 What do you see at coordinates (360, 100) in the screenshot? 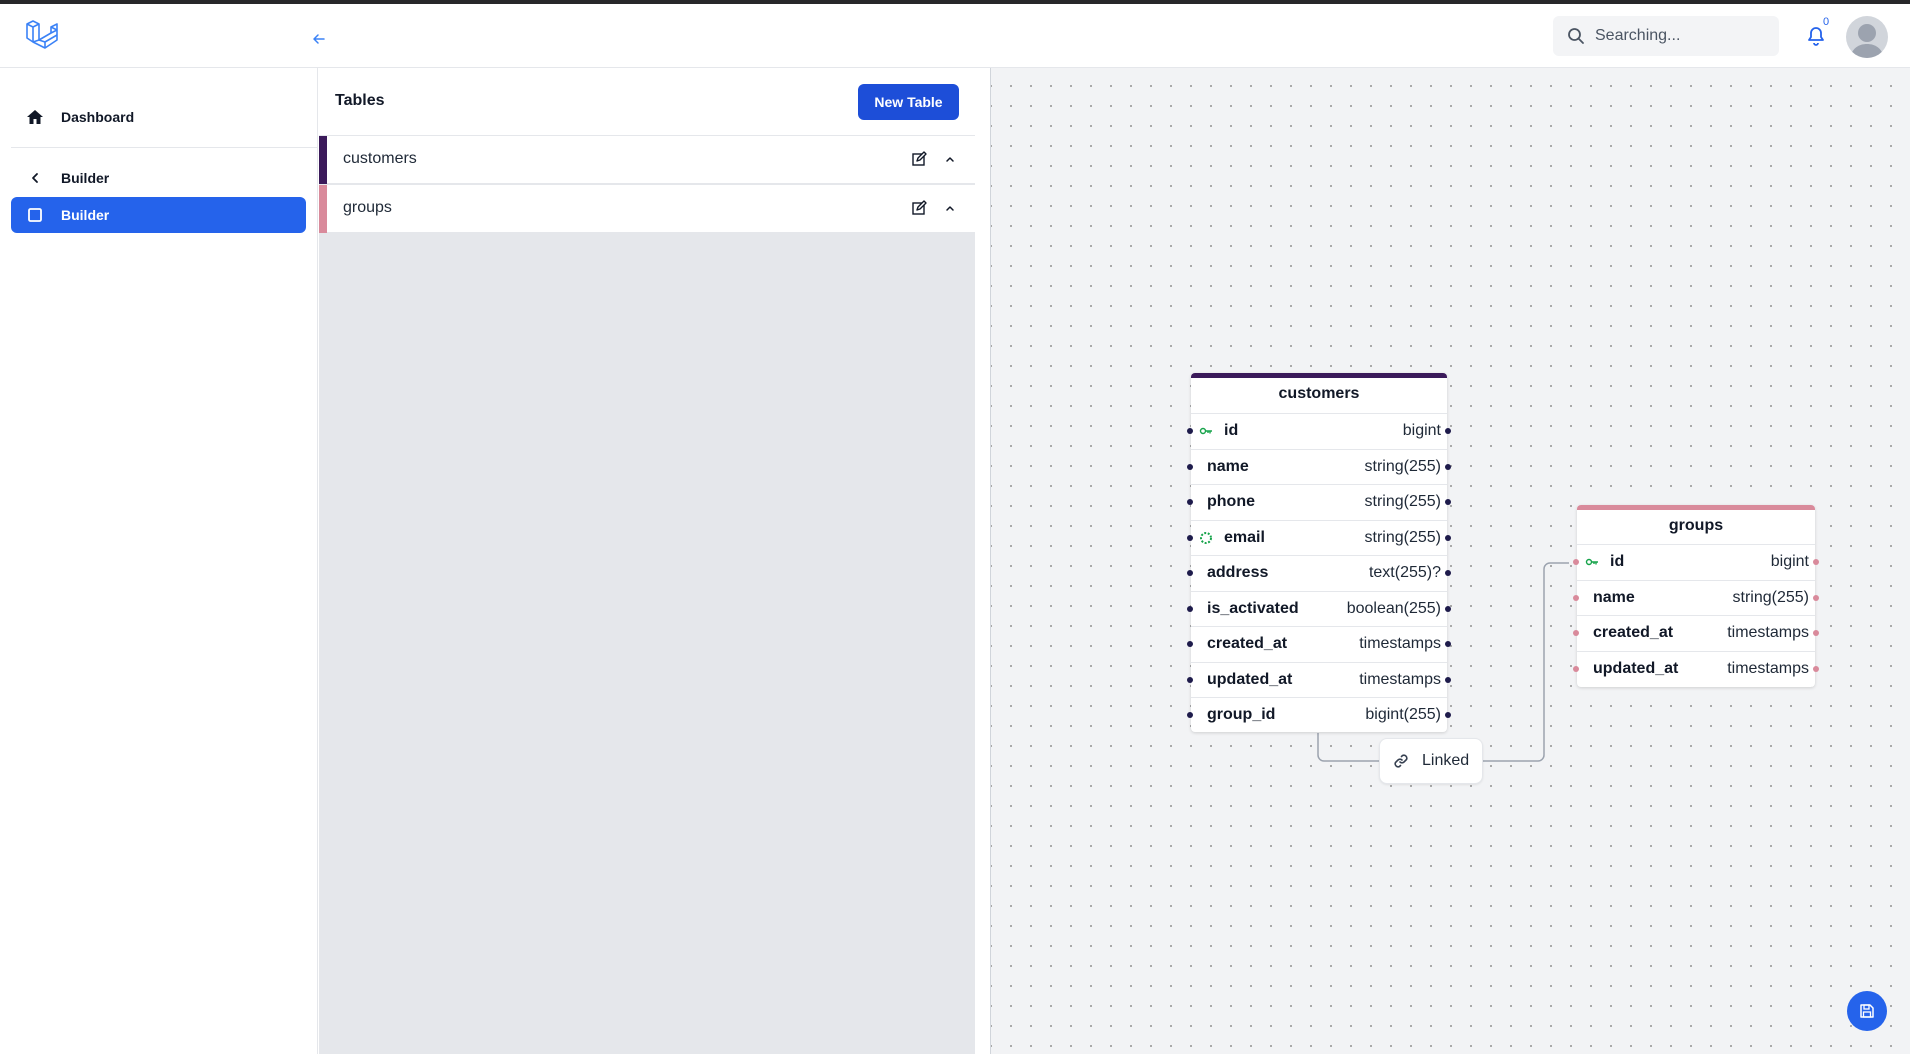
I see `tables-panel-title: Tables` at bounding box center [360, 100].